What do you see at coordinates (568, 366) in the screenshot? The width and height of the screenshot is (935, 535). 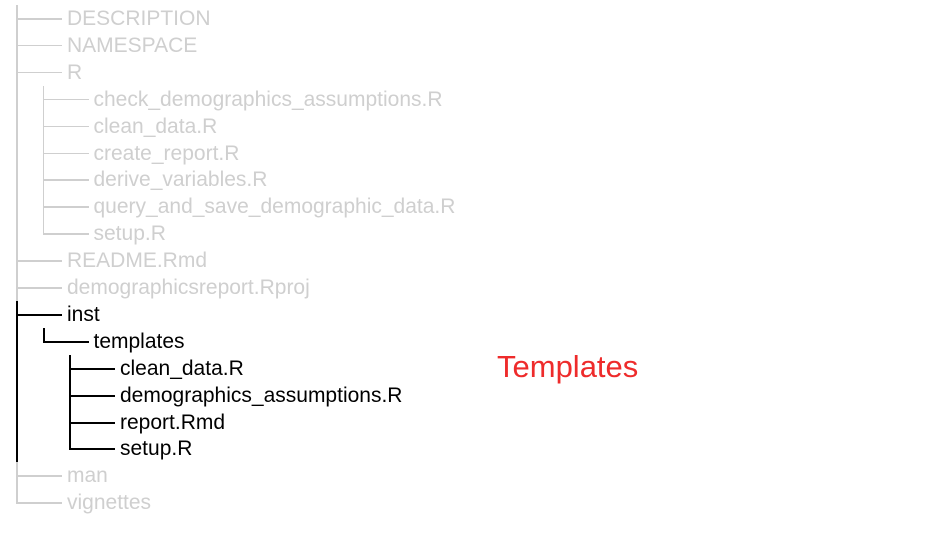 I see `templates-annotation: Templates` at bounding box center [568, 366].